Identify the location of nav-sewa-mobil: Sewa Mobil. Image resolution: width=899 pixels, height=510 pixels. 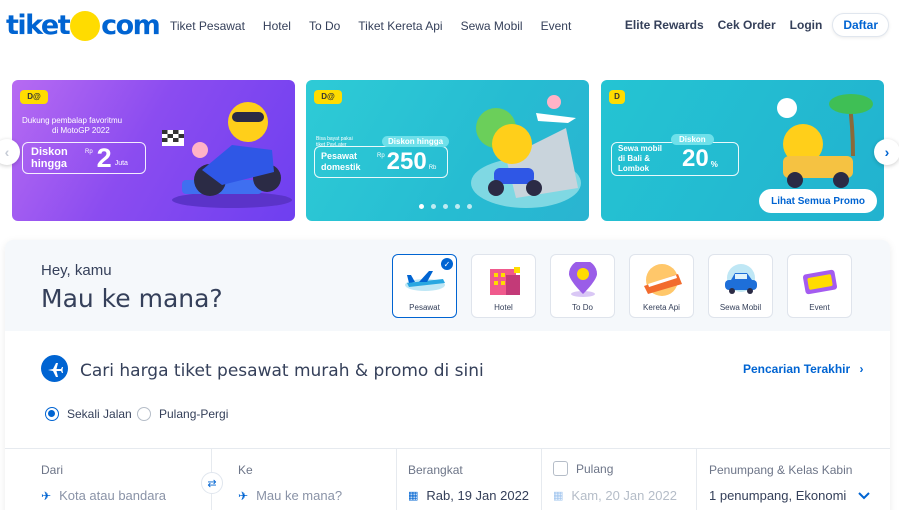
(492, 26).